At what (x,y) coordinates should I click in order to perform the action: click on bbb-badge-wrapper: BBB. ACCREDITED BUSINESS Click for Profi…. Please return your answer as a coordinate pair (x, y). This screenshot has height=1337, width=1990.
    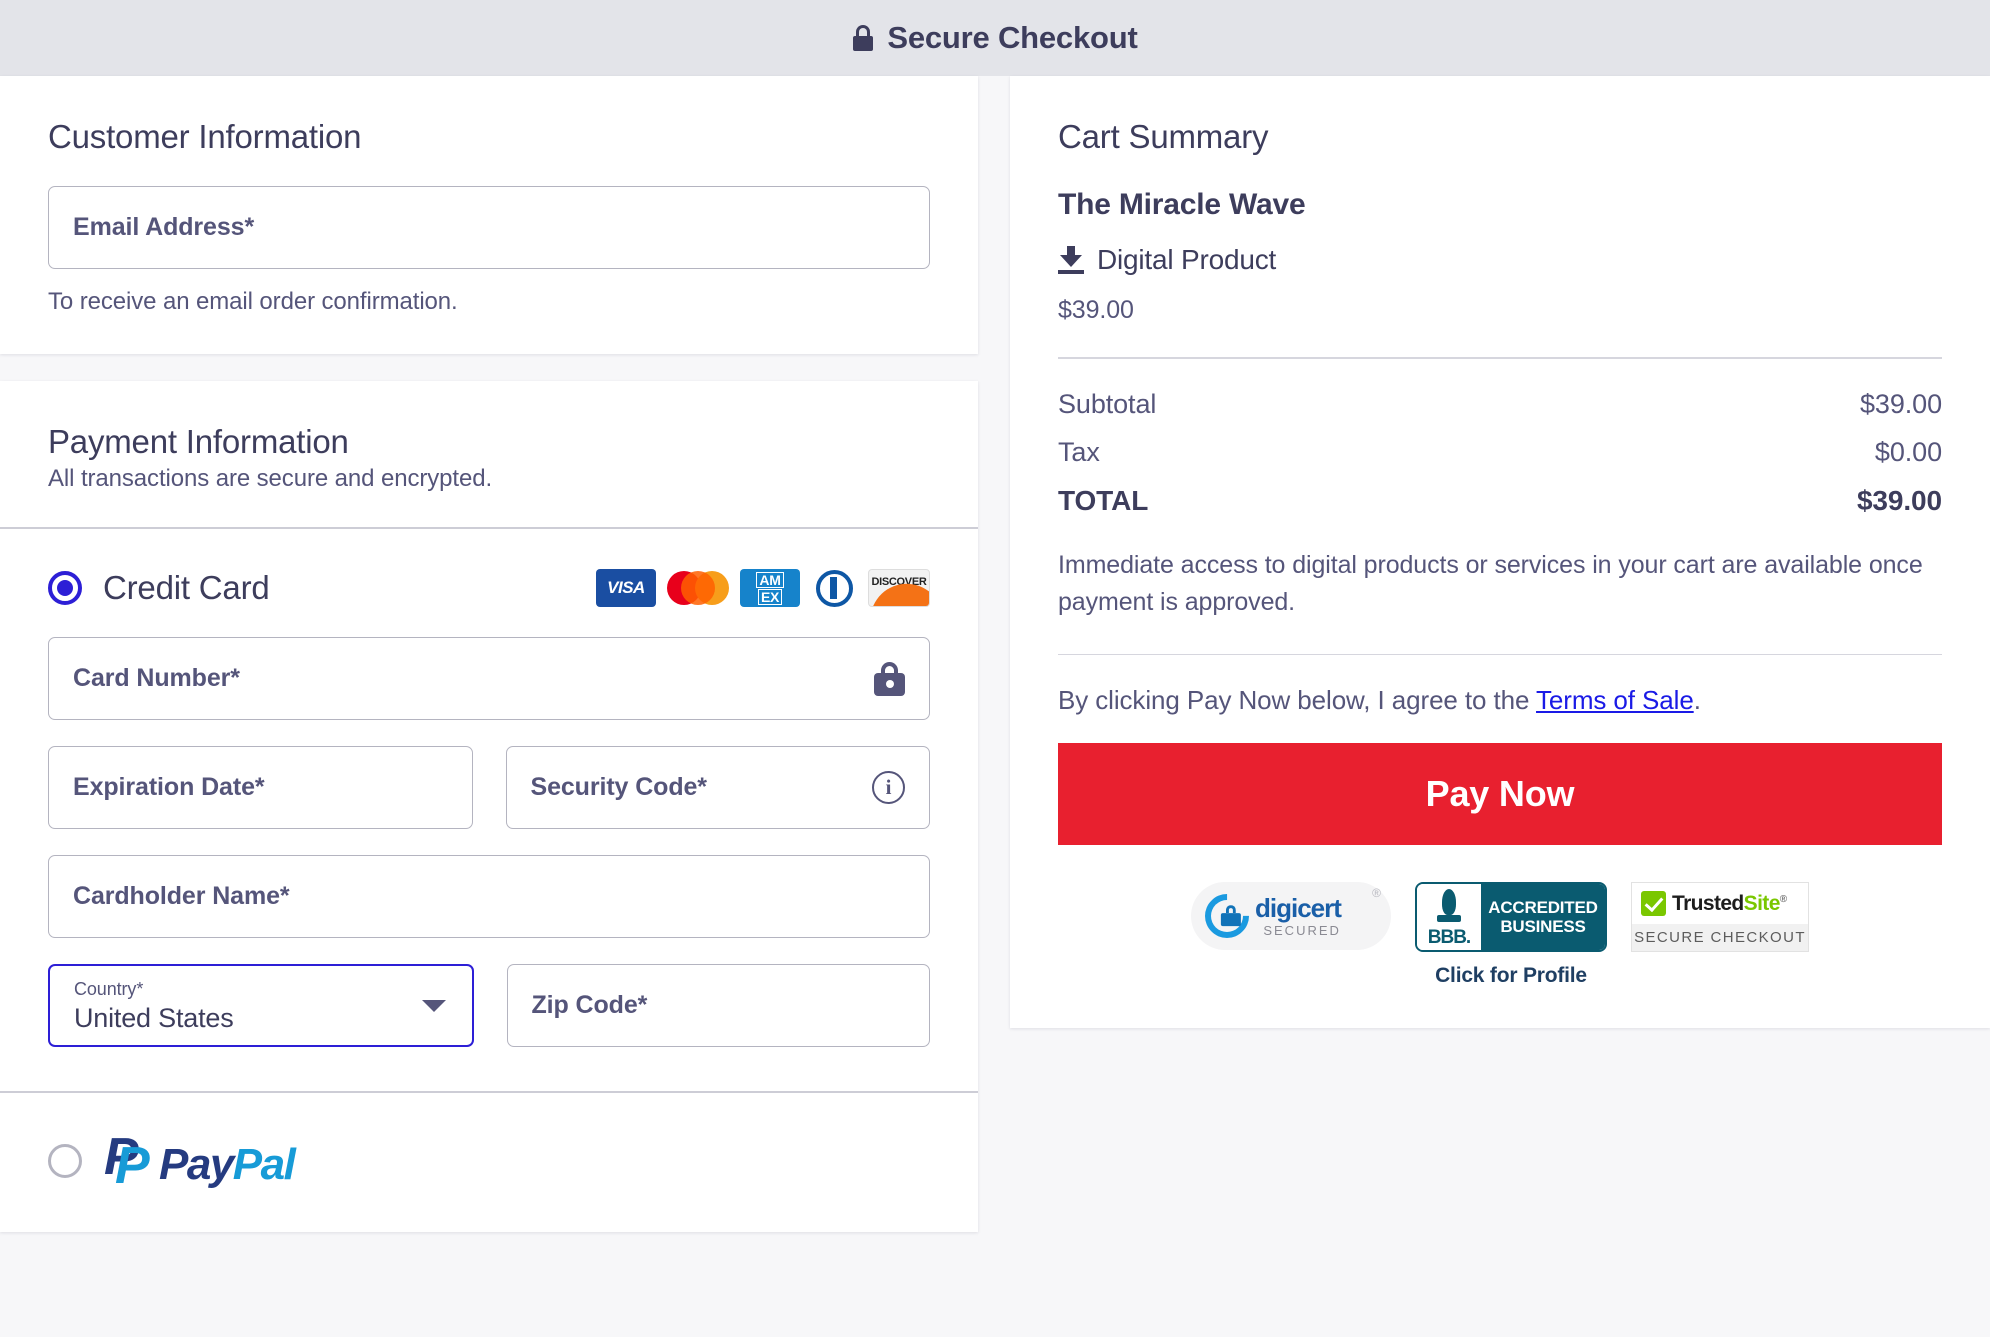
    Looking at the image, I should click on (1511, 935).